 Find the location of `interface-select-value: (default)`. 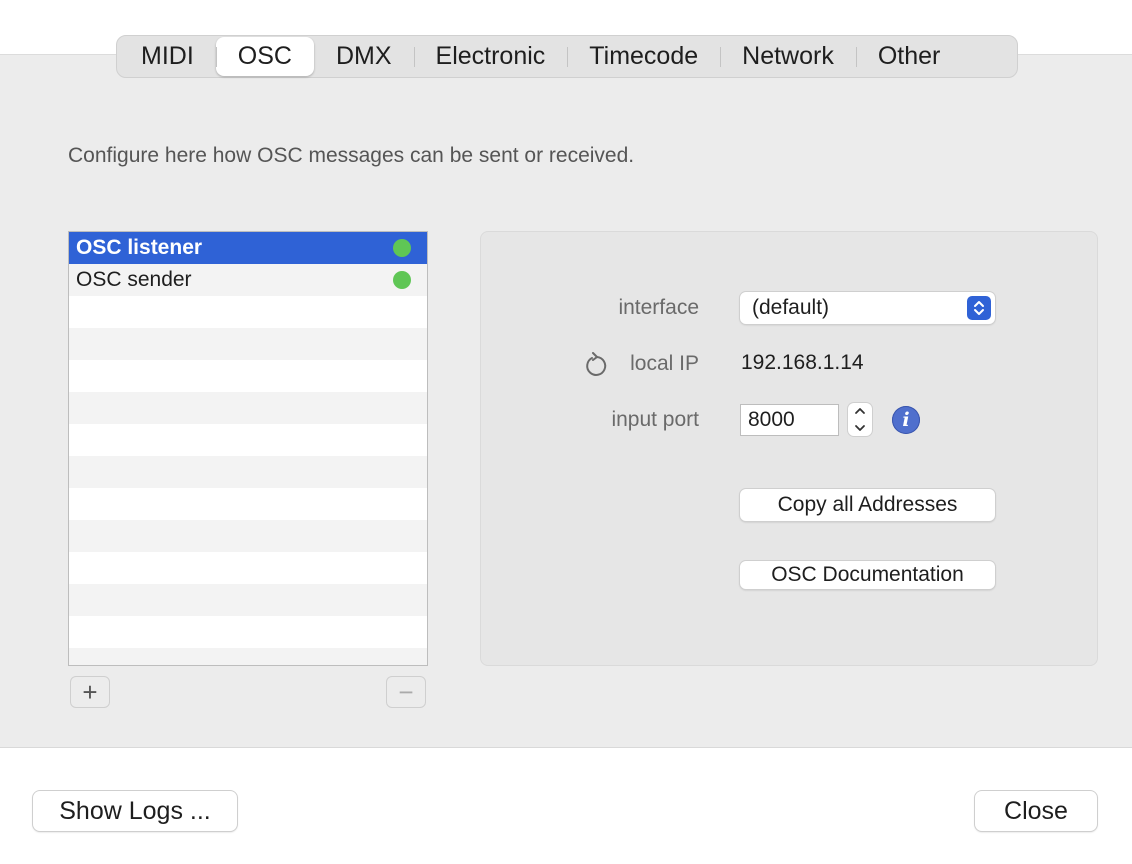

interface-select-value: (default) is located at coordinates (791, 307).